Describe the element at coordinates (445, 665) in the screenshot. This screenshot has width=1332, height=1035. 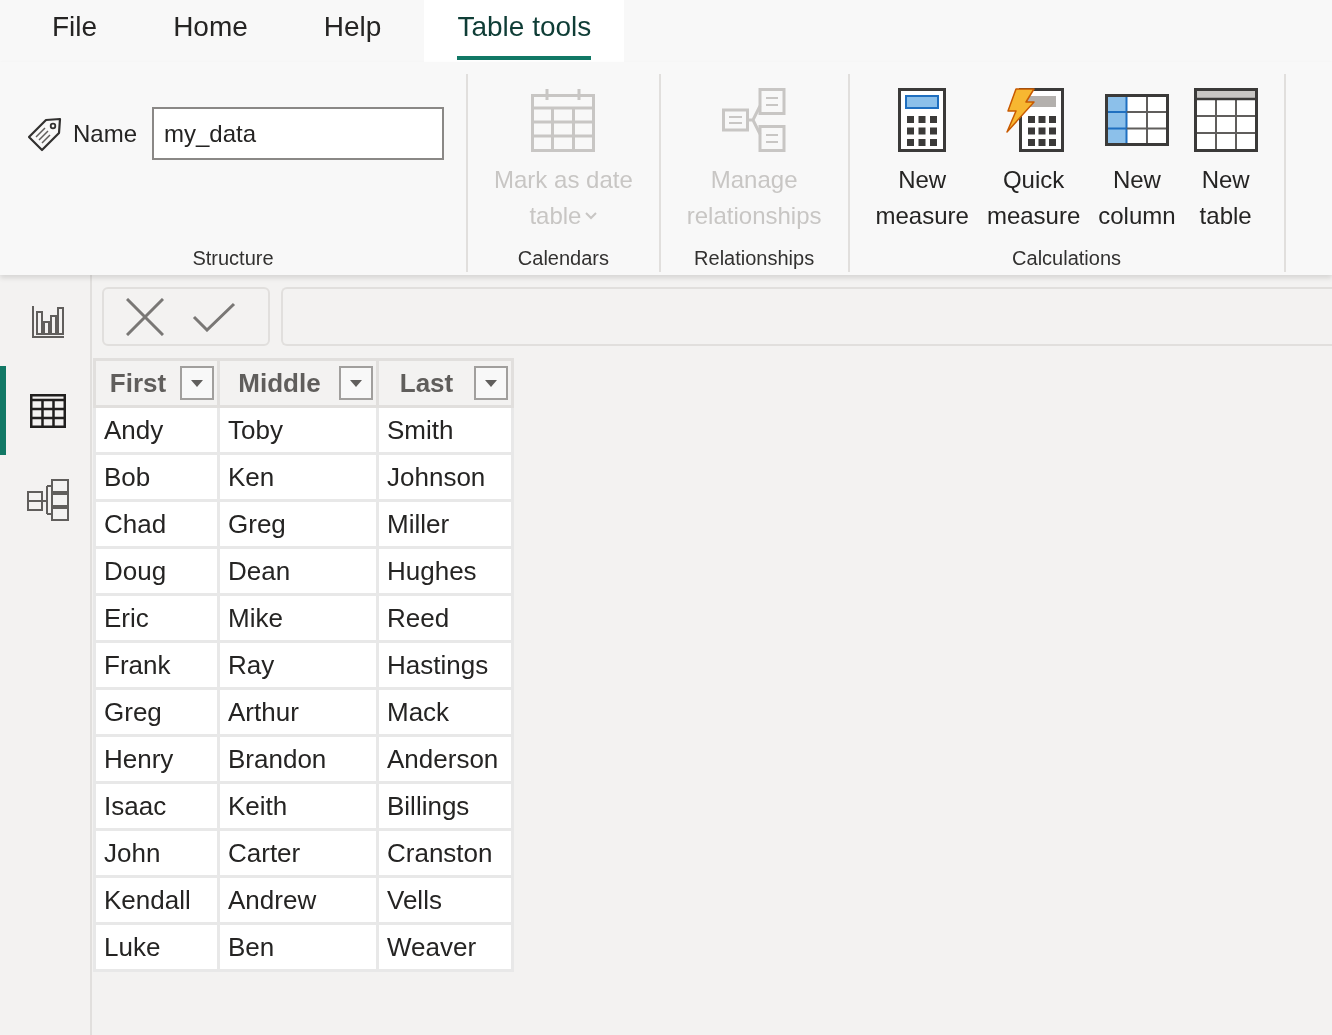
I see `table-cell: Hastings` at that location.